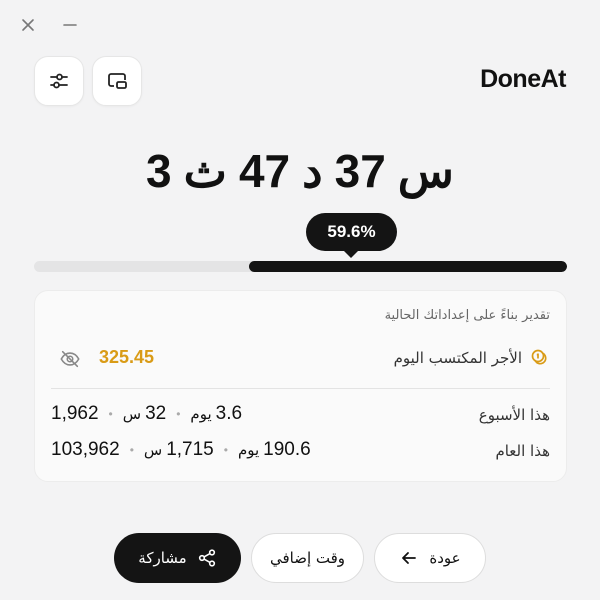  I want to click on picture-in-picture-icon, so click(117, 81).